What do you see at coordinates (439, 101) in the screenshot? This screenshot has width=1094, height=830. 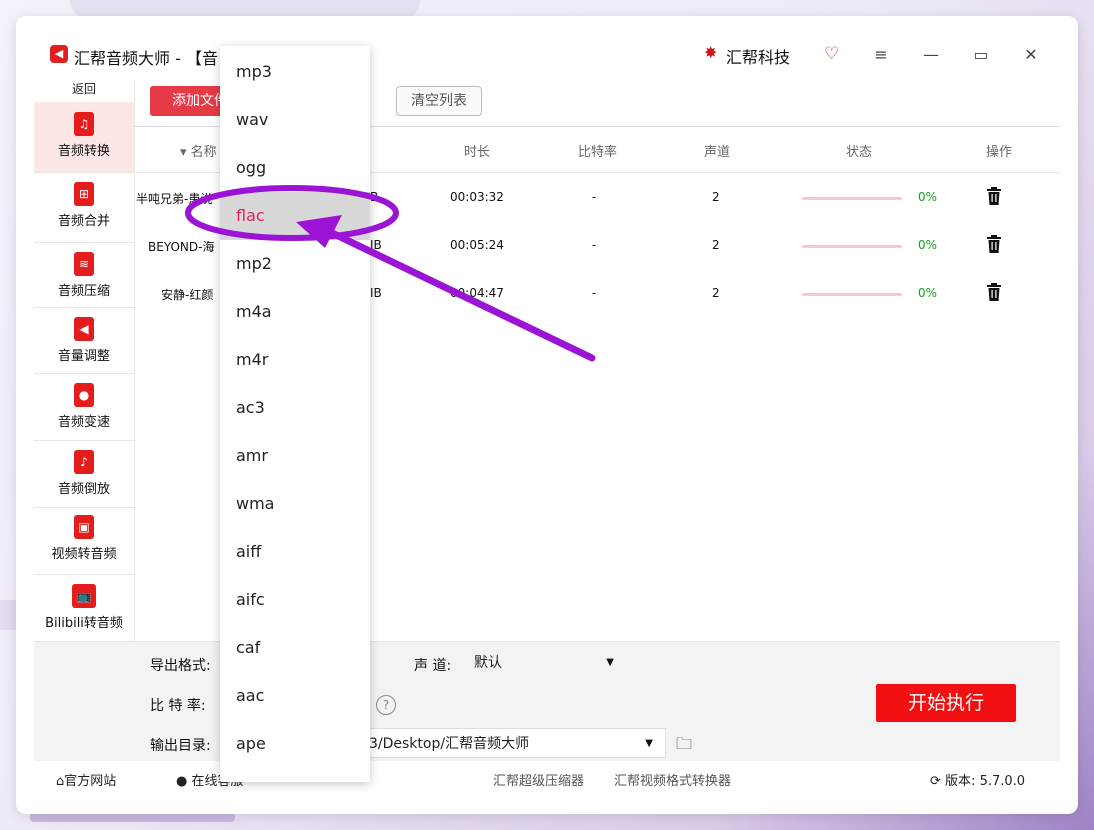 I see `clear-list-button: 清空列表` at bounding box center [439, 101].